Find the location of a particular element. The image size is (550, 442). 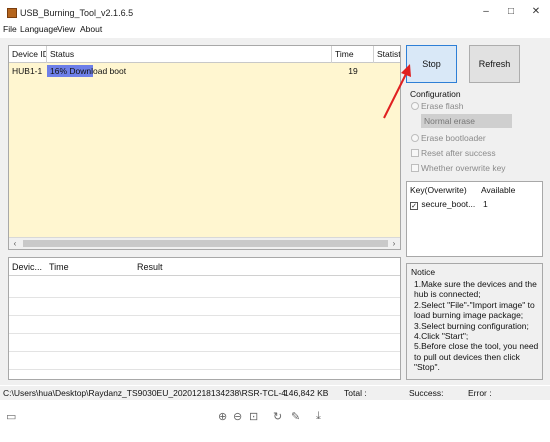

erase-mode-select: Normal erase is located at coordinates (466, 121).